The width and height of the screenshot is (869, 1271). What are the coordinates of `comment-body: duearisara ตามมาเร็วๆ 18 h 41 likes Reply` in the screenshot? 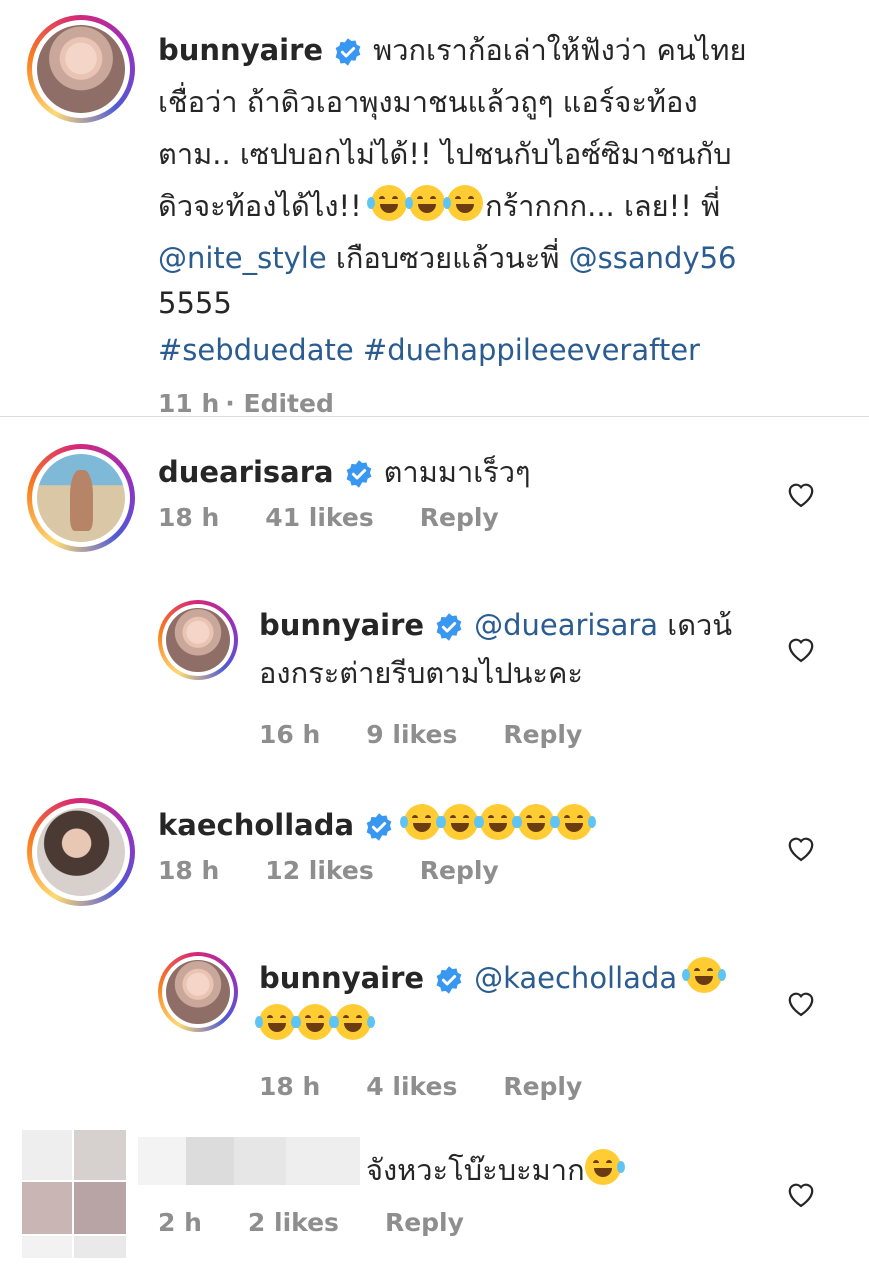 It's located at (468, 491).